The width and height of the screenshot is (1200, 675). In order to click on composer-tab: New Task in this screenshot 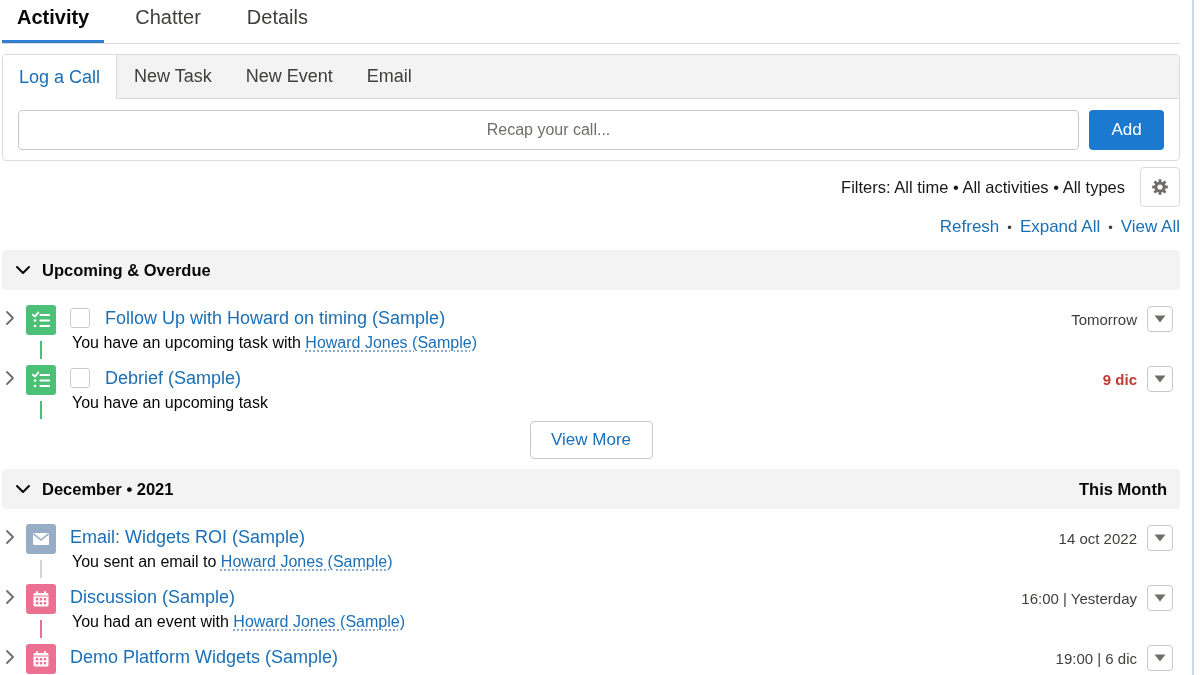, I will do `click(173, 76)`.